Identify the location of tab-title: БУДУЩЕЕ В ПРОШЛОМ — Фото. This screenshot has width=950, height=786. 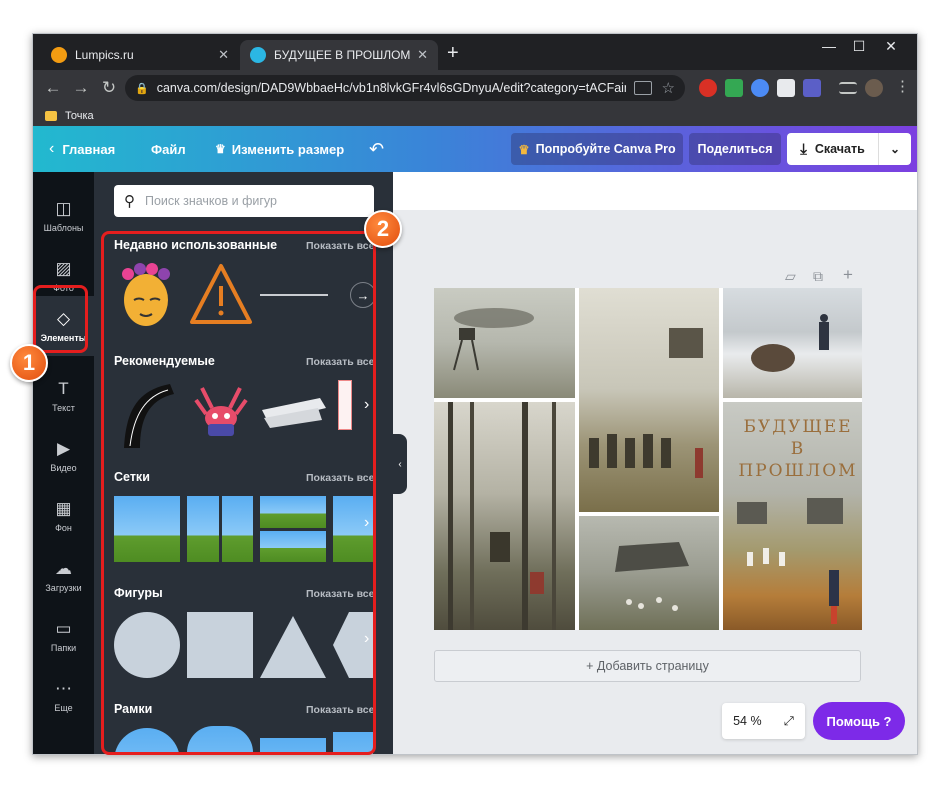
(342, 55).